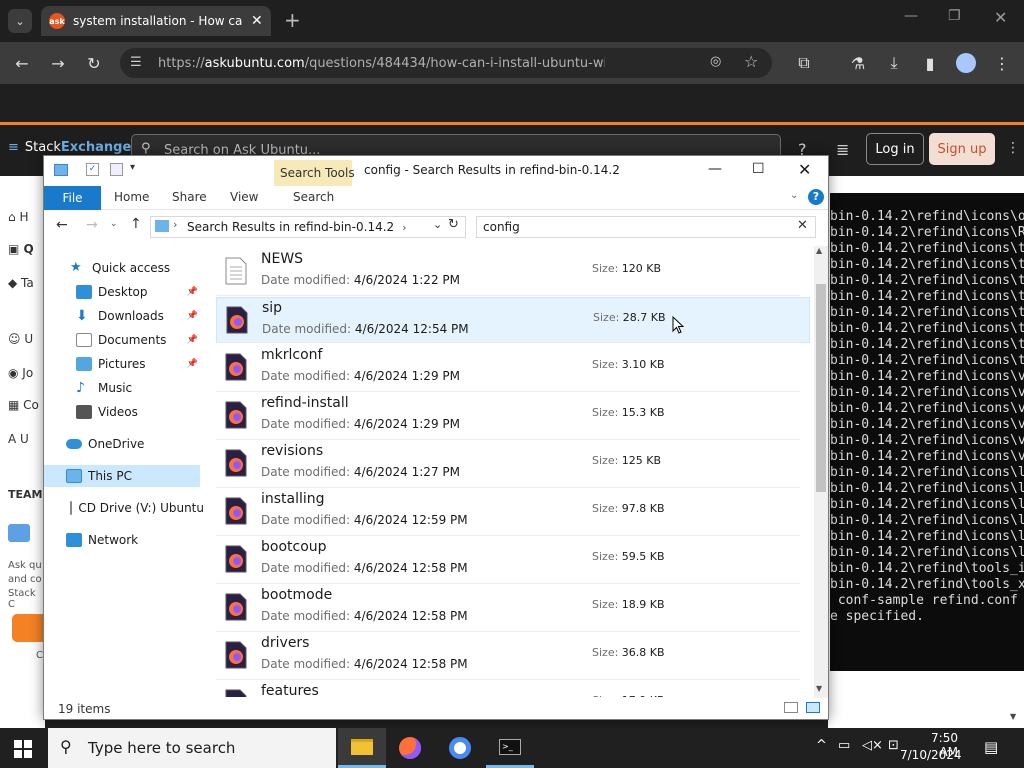 This screenshot has width=1024, height=768. I want to click on signup-button: Sign up, so click(962, 149).